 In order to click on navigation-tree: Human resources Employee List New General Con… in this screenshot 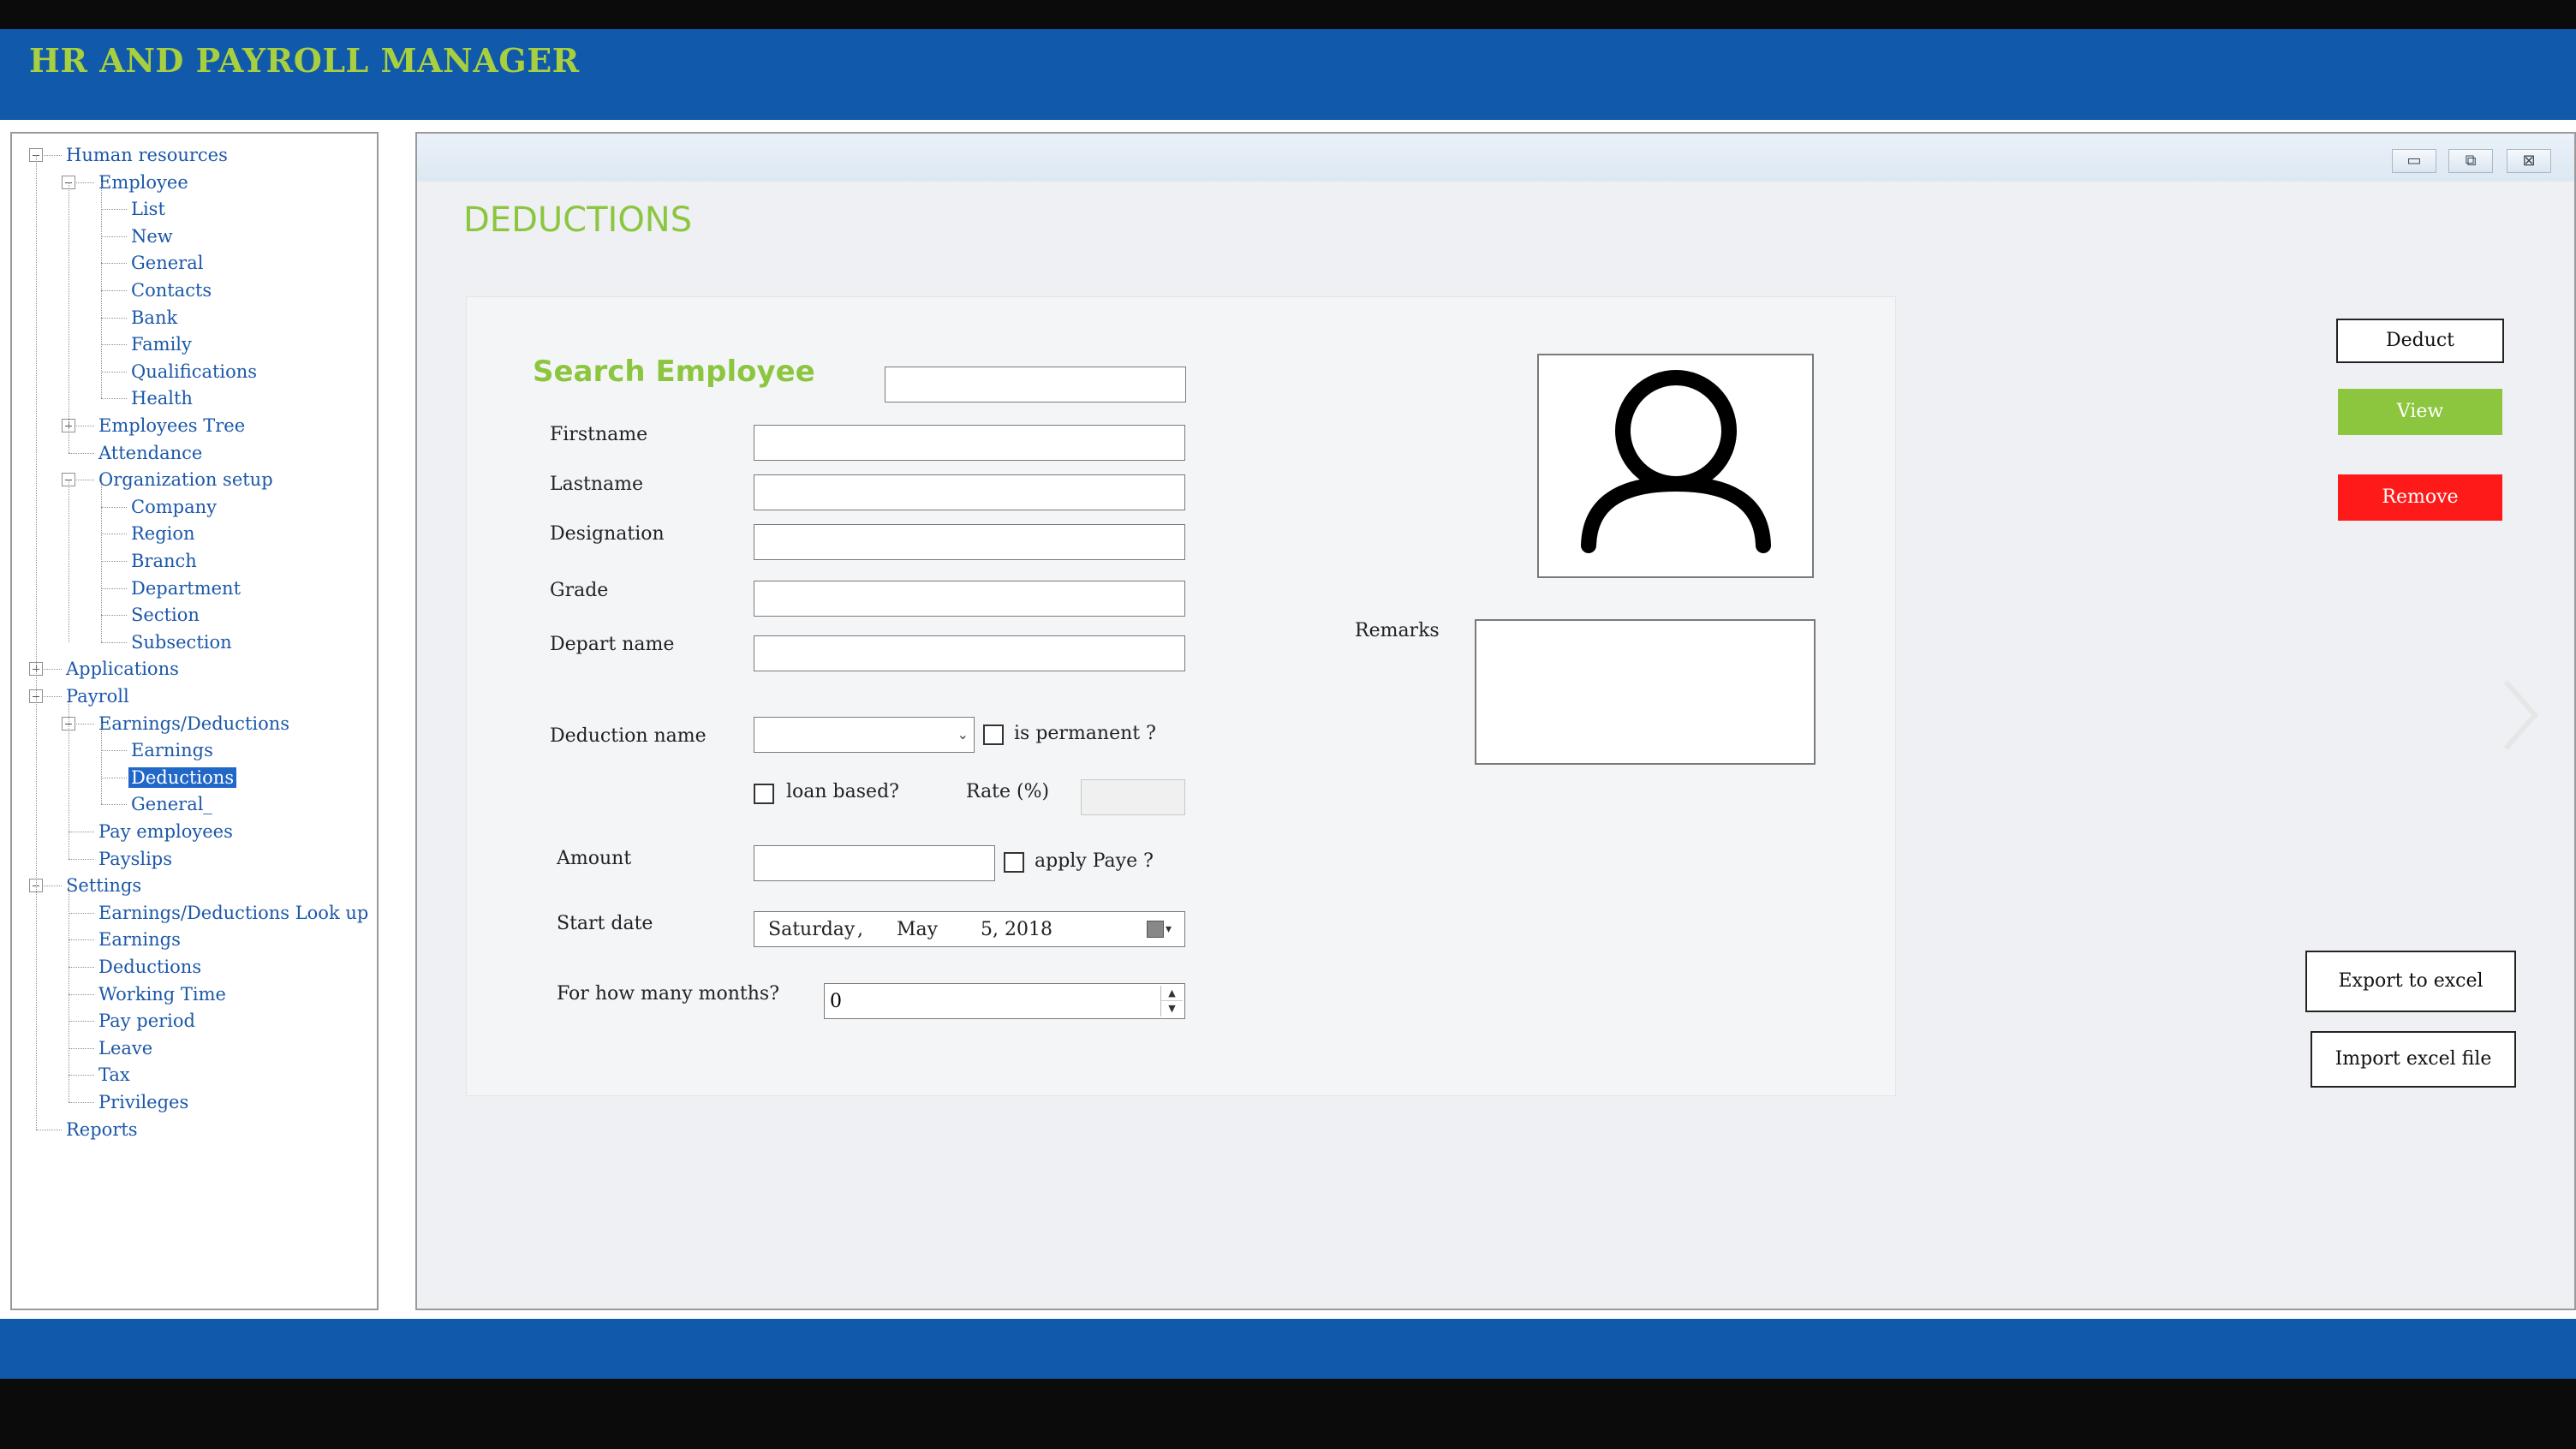, I will do `click(194, 721)`.